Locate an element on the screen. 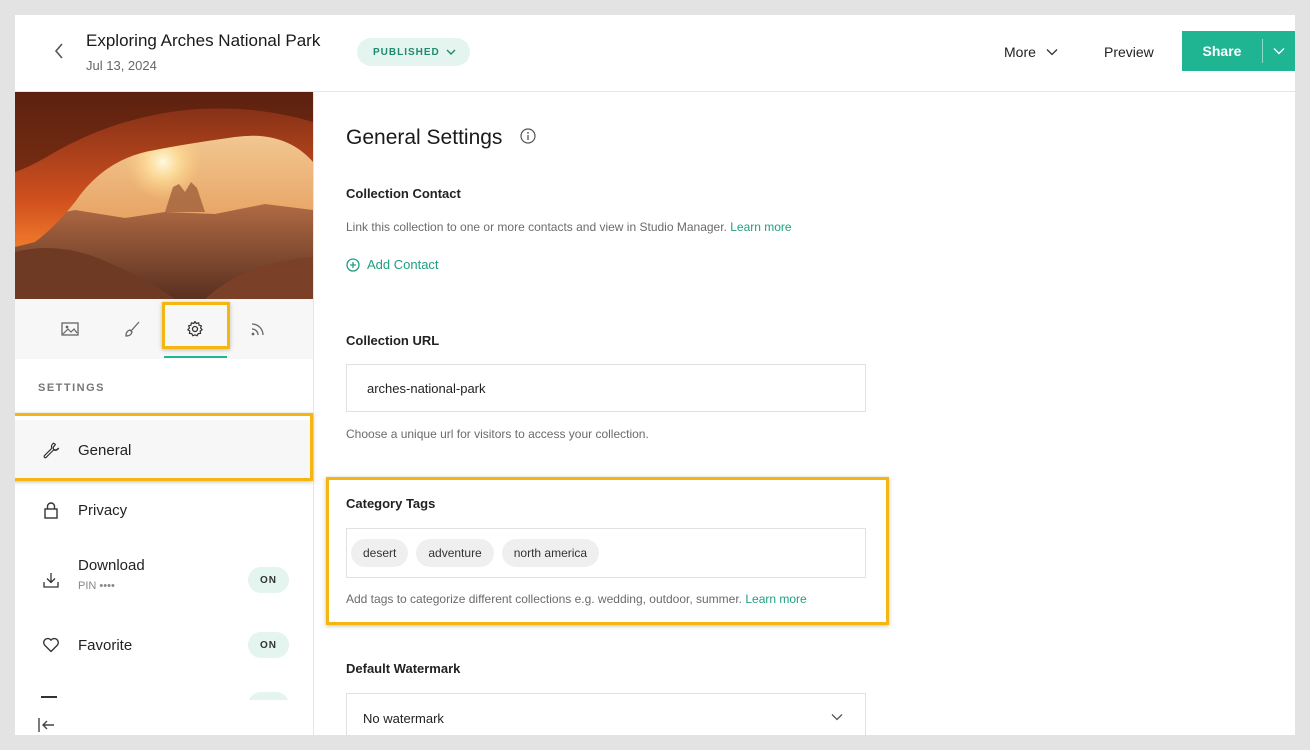  tags-learn-more-link: Learn more is located at coordinates (775, 599).